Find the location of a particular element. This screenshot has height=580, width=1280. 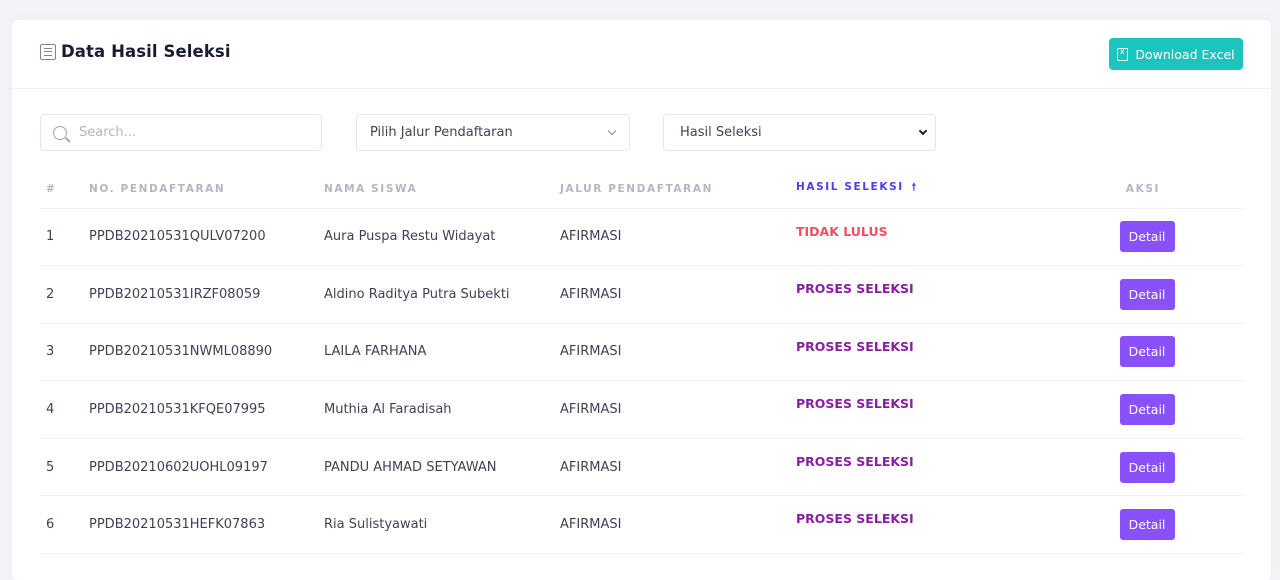

excel-file-icon is located at coordinates (1123, 54).